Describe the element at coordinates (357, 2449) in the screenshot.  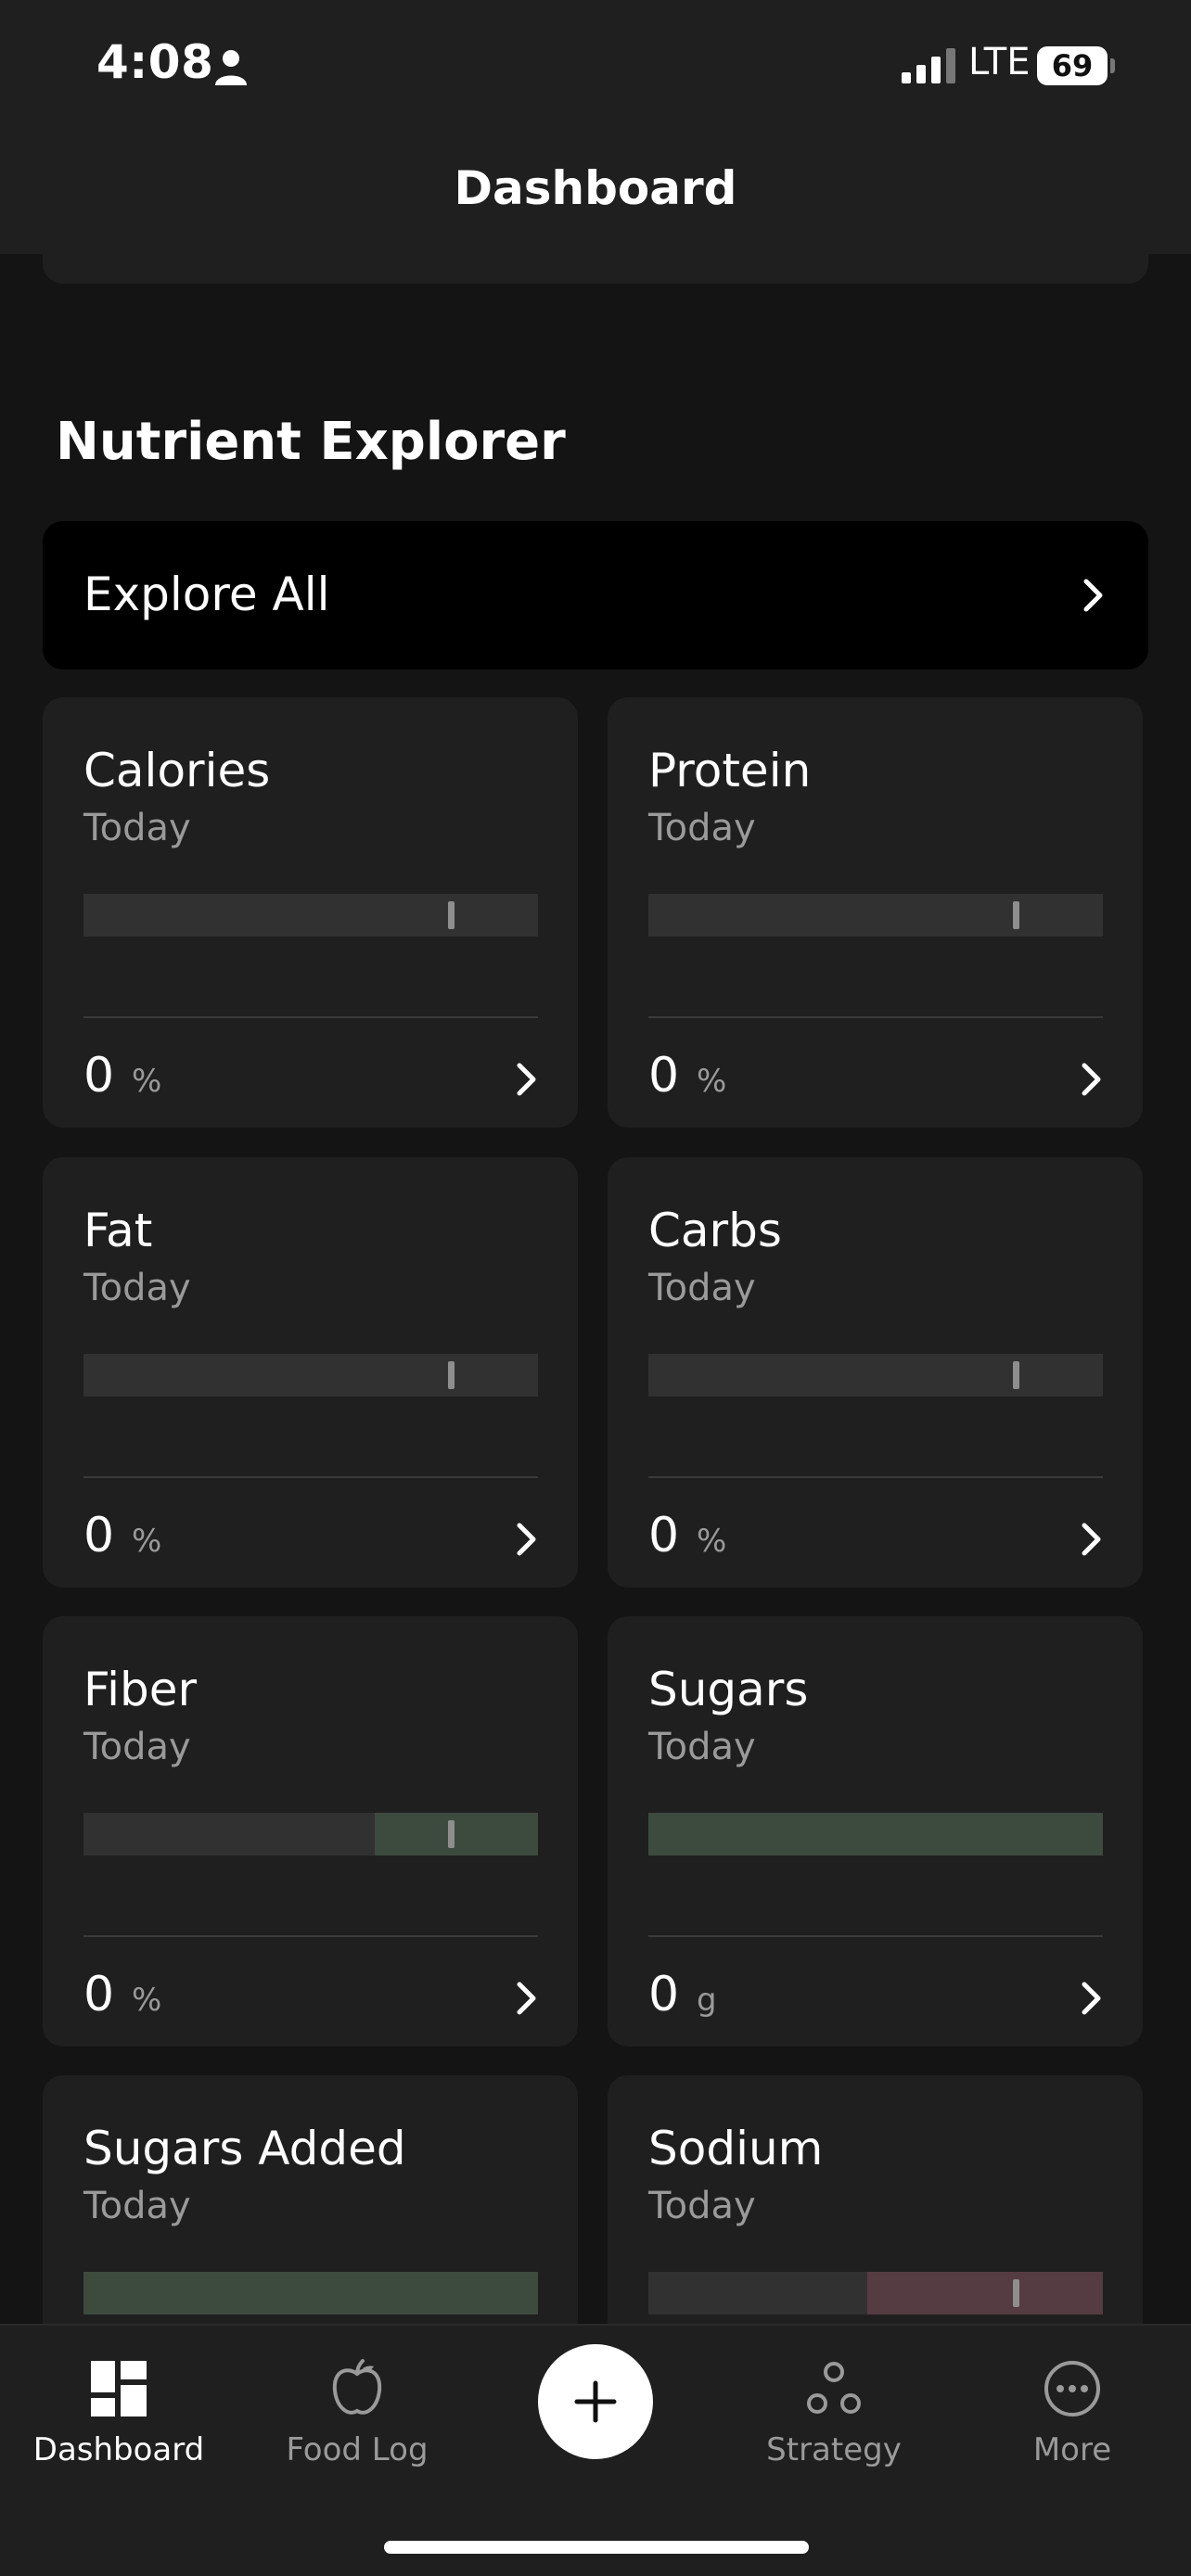
I see `tab-label: Food Log` at that location.